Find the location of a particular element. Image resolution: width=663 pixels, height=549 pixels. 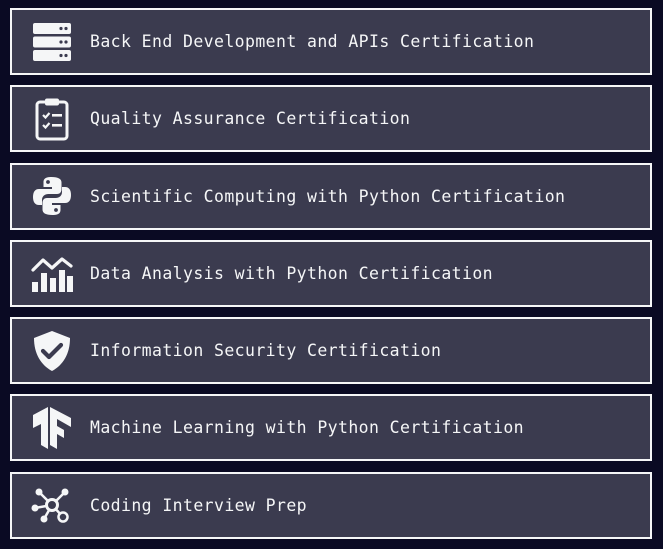

cert-item-label: Information Security Certification is located at coordinates (266, 351).